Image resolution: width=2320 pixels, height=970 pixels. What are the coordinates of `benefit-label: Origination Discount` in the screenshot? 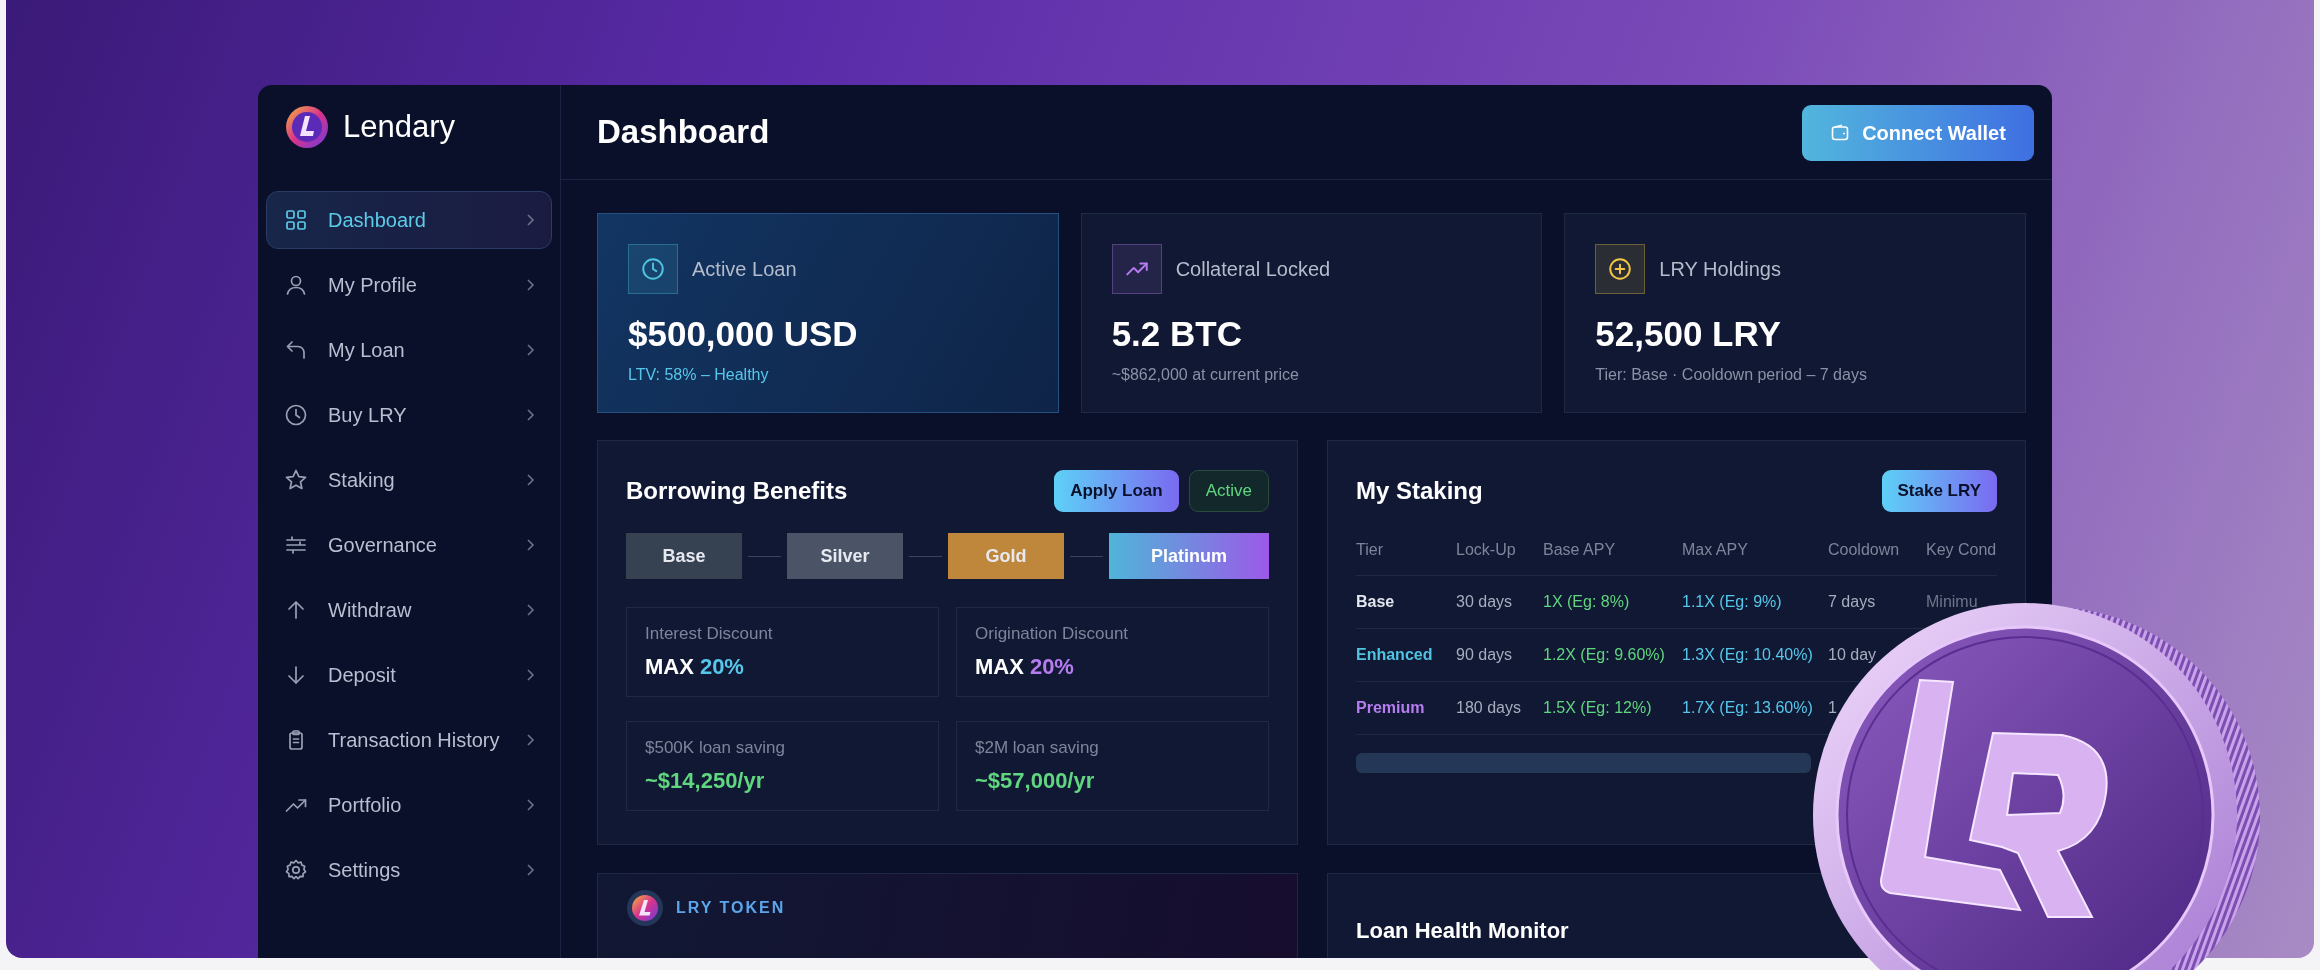 It's located at (1052, 634).